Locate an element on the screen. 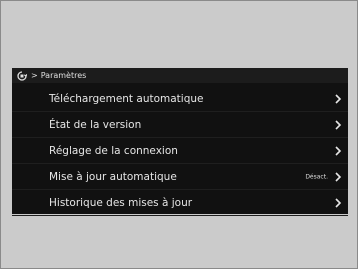 The width and height of the screenshot is (358, 269). menu-item-auto-update: Mise à jour automatique Désact. is located at coordinates (180, 177).